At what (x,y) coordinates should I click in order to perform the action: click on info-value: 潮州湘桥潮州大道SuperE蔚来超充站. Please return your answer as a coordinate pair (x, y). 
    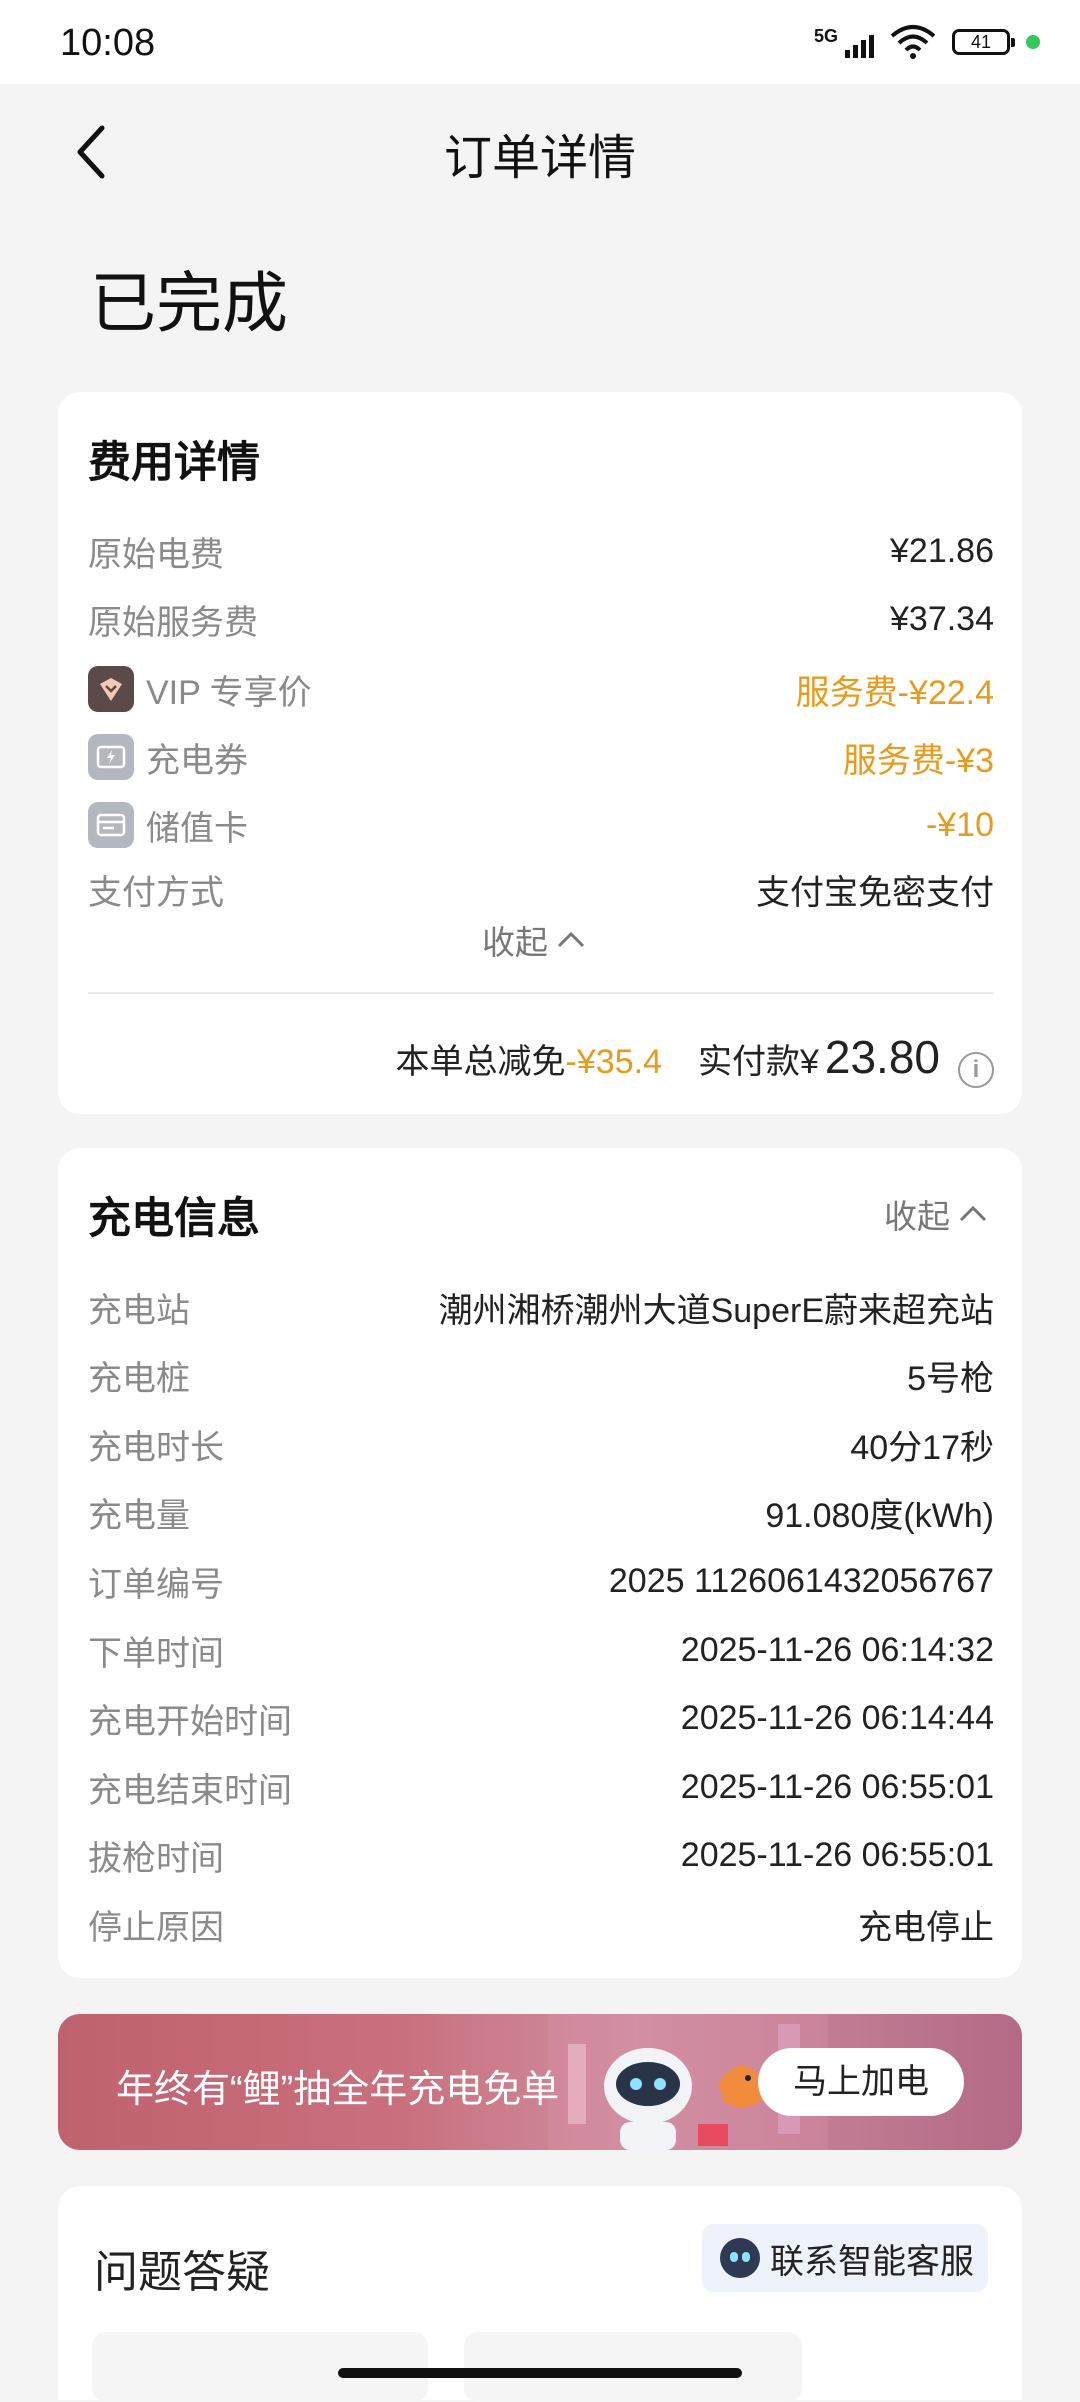
    Looking at the image, I should click on (716, 1310).